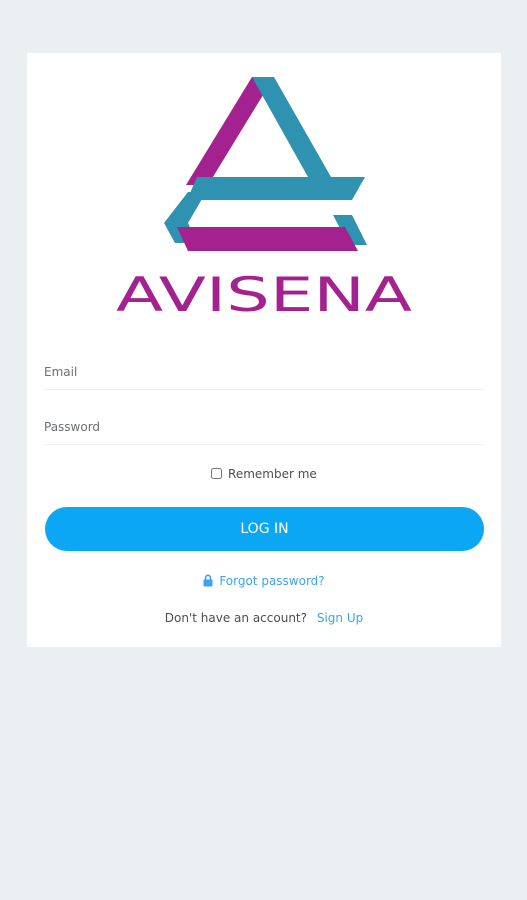 The image size is (527, 900). I want to click on remember-me-label: Remember me, so click(272, 474).